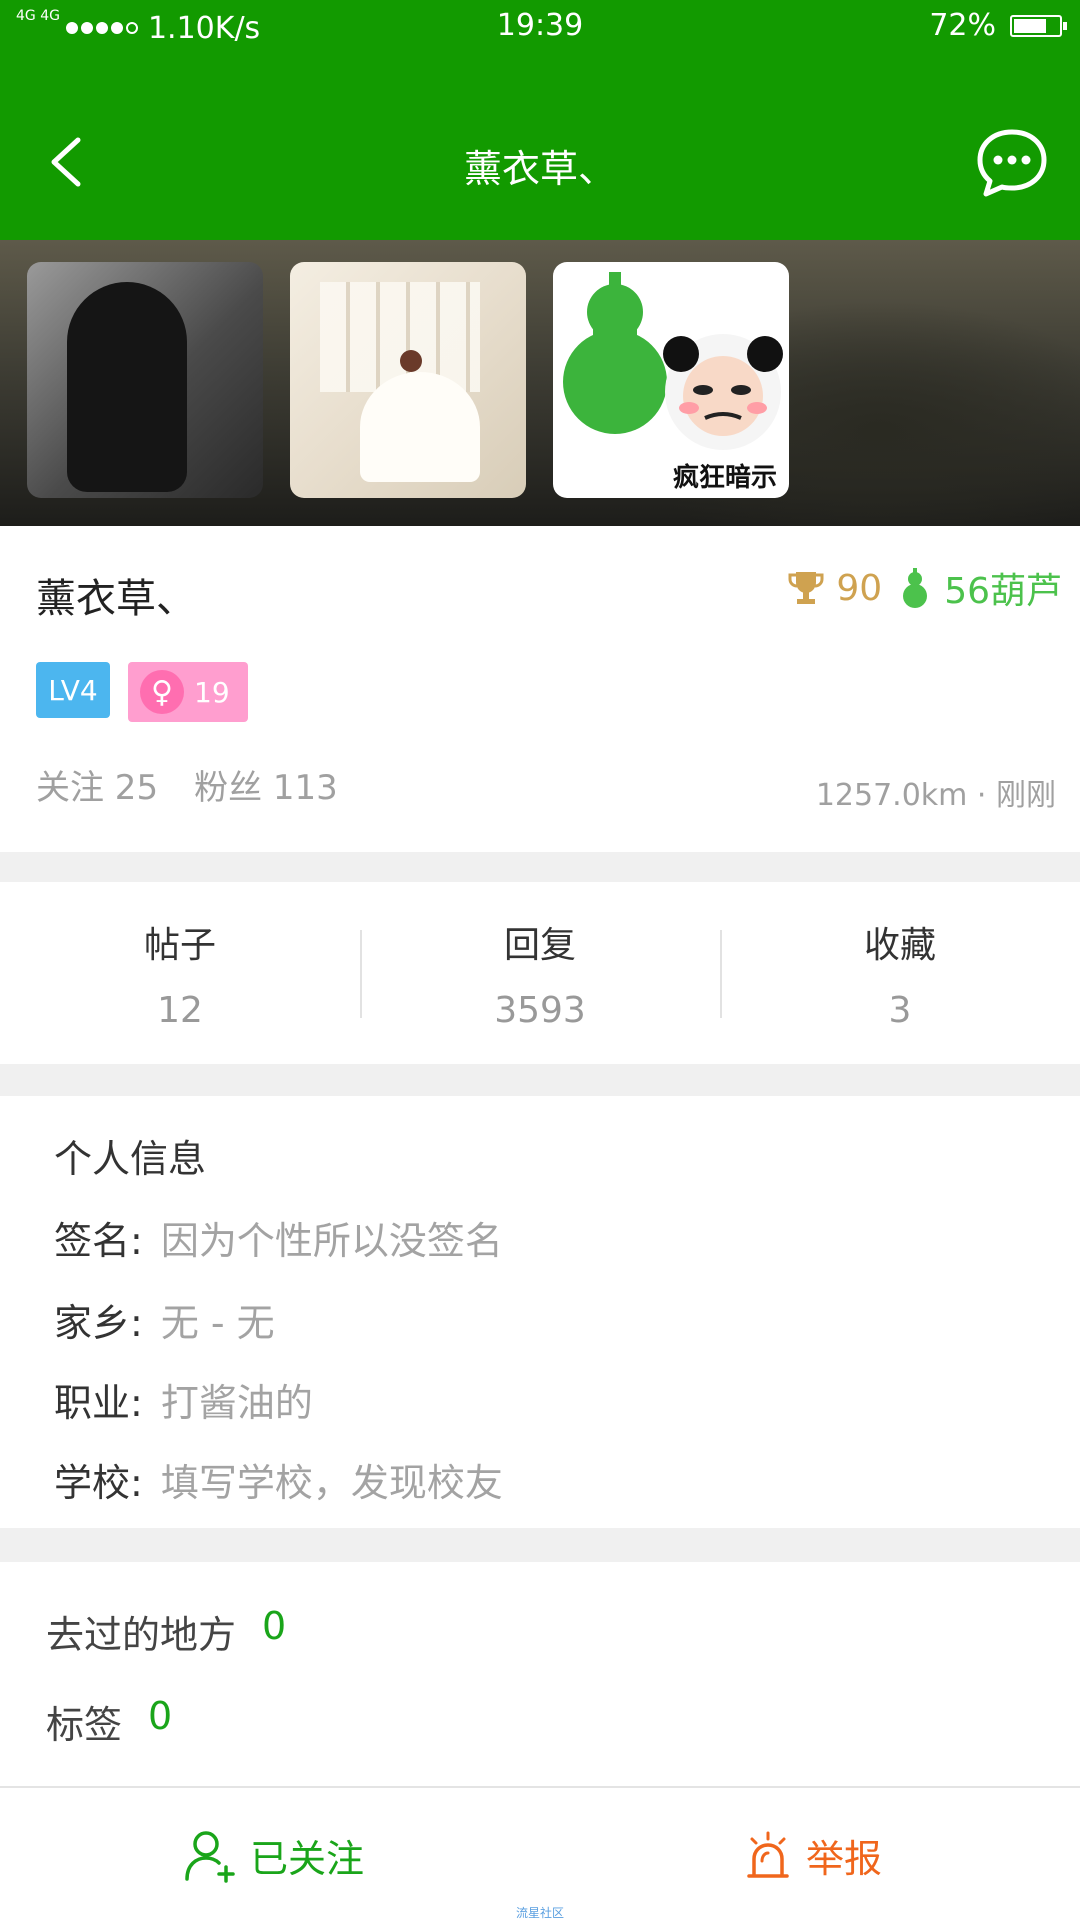 This screenshot has height=1922, width=1080. I want to click on app-header: 4G 4G 1.10K/s 19:39 72% 薰衣草、, so click(540, 120).